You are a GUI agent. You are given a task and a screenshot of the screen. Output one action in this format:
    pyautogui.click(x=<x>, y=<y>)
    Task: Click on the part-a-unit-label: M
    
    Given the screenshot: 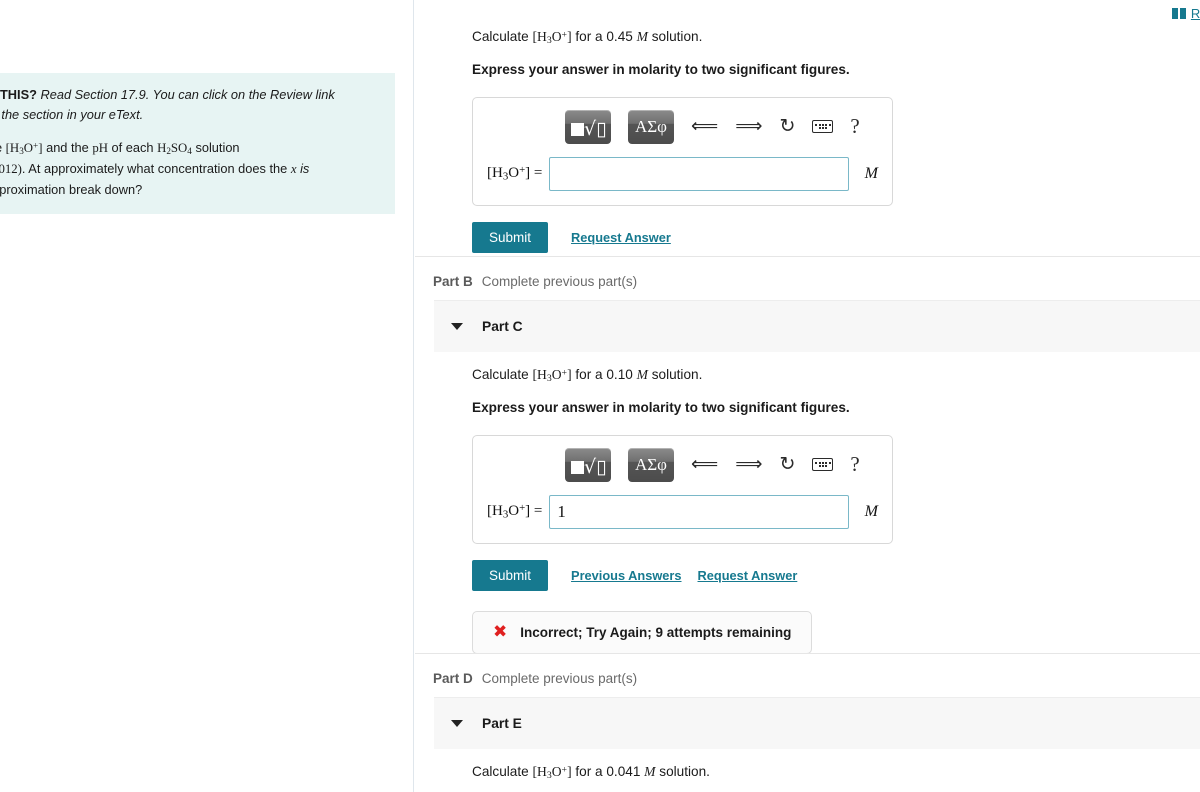 What is the action you would take?
    pyautogui.click(x=871, y=173)
    